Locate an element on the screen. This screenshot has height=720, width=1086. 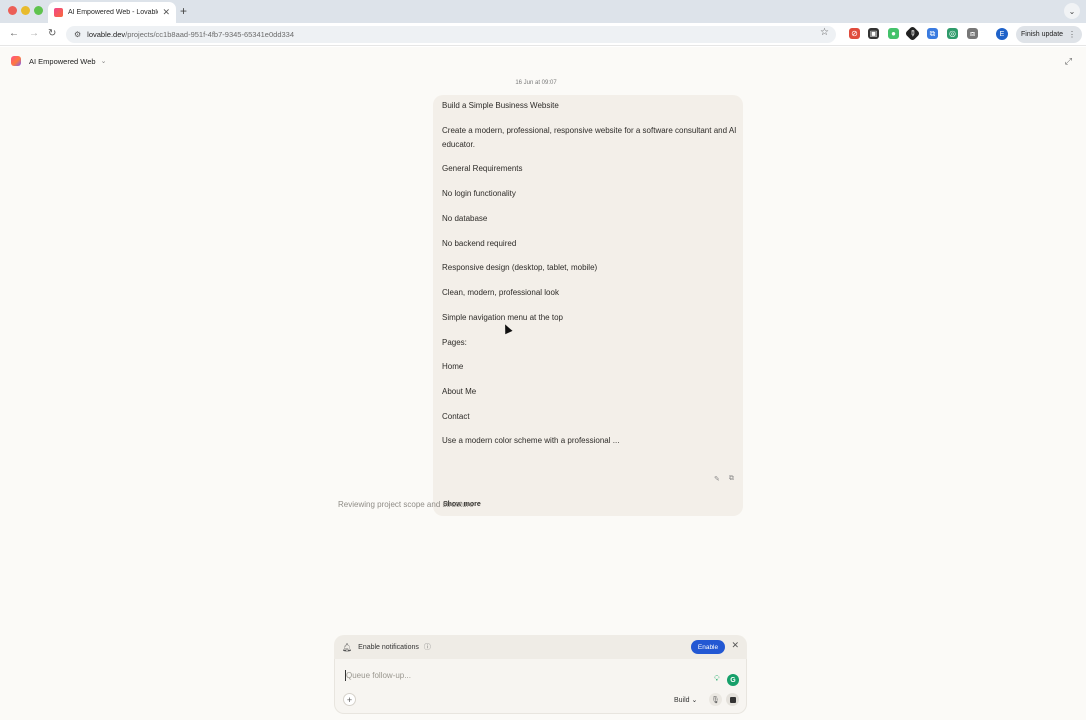
mode-selector: Build ⌄ is located at coordinates (685, 700).